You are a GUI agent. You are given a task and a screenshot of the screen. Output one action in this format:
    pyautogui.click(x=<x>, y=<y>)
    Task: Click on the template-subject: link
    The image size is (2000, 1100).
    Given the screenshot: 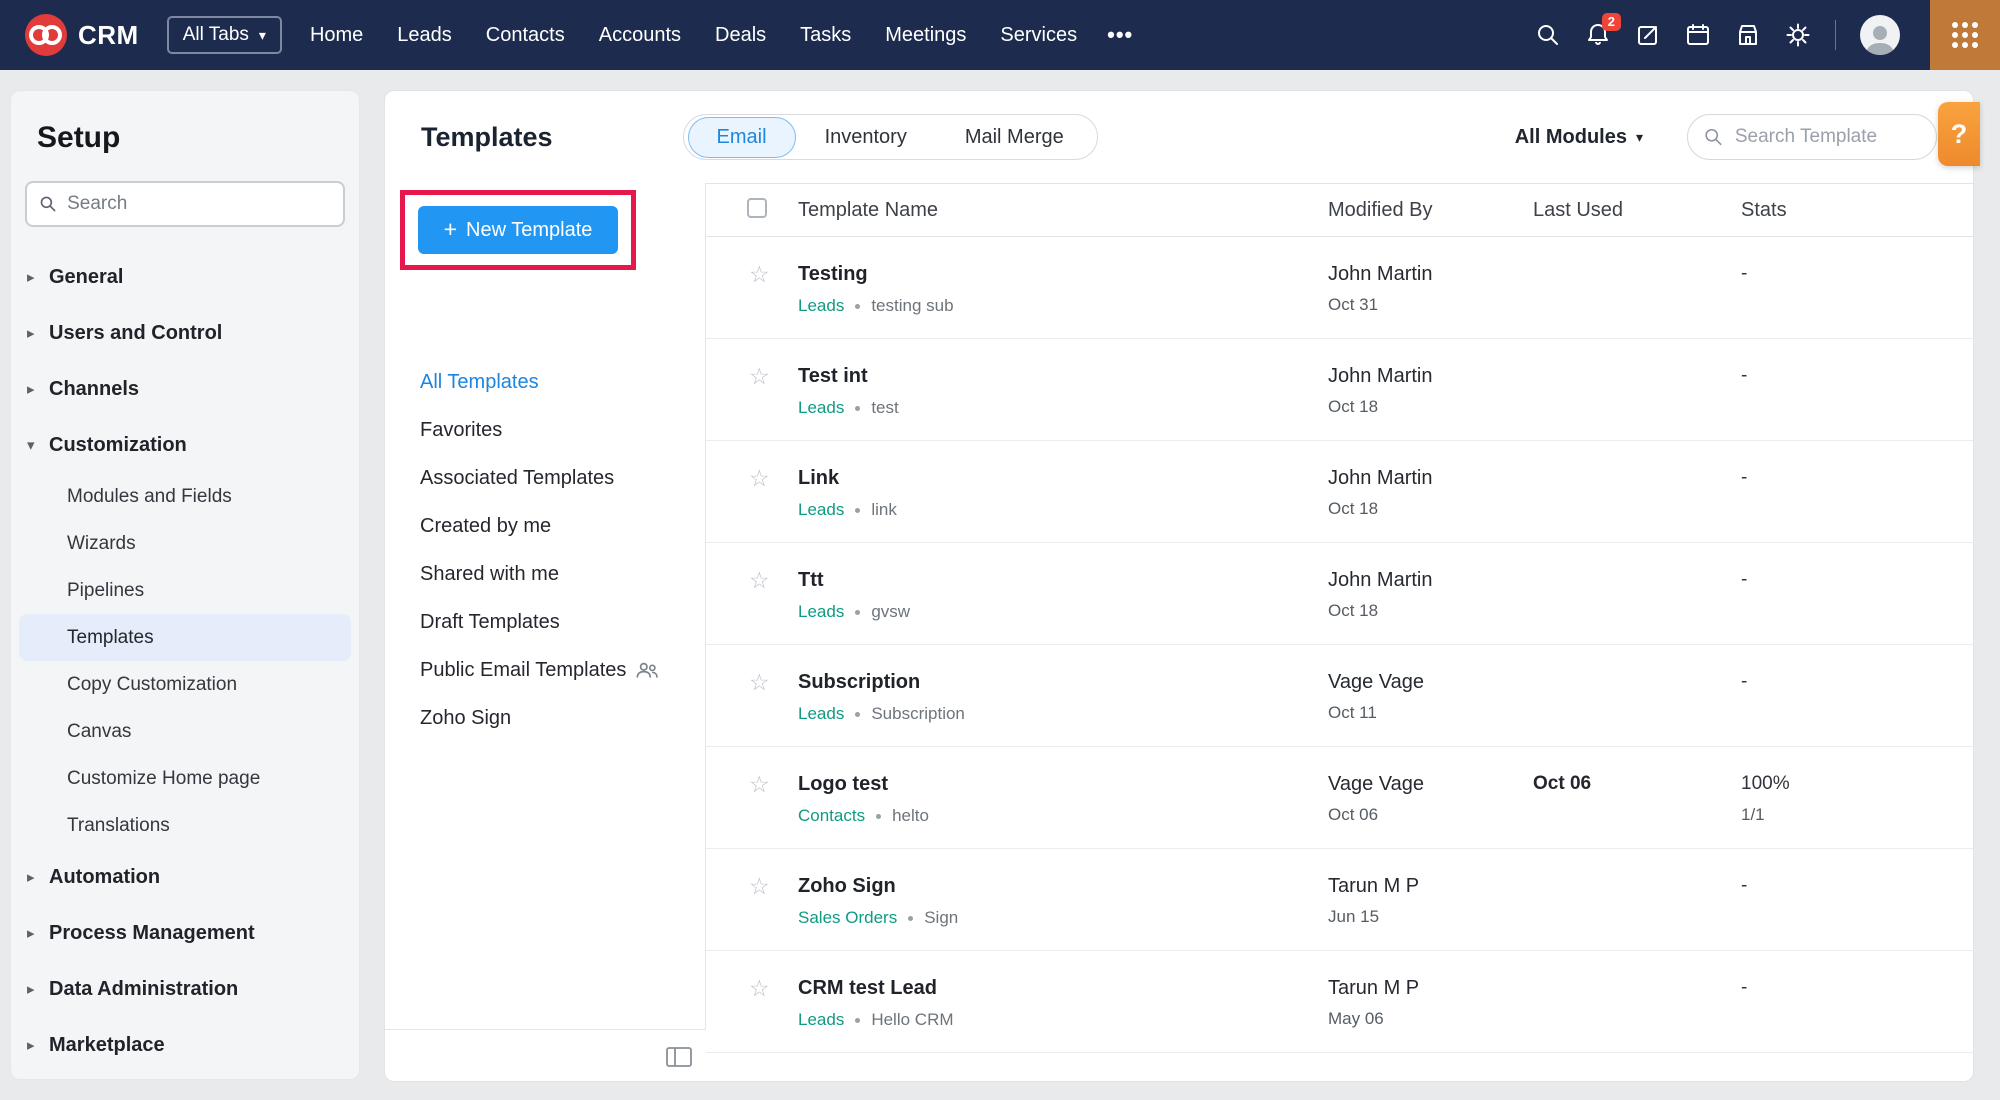 What is the action you would take?
    pyautogui.click(x=884, y=509)
    